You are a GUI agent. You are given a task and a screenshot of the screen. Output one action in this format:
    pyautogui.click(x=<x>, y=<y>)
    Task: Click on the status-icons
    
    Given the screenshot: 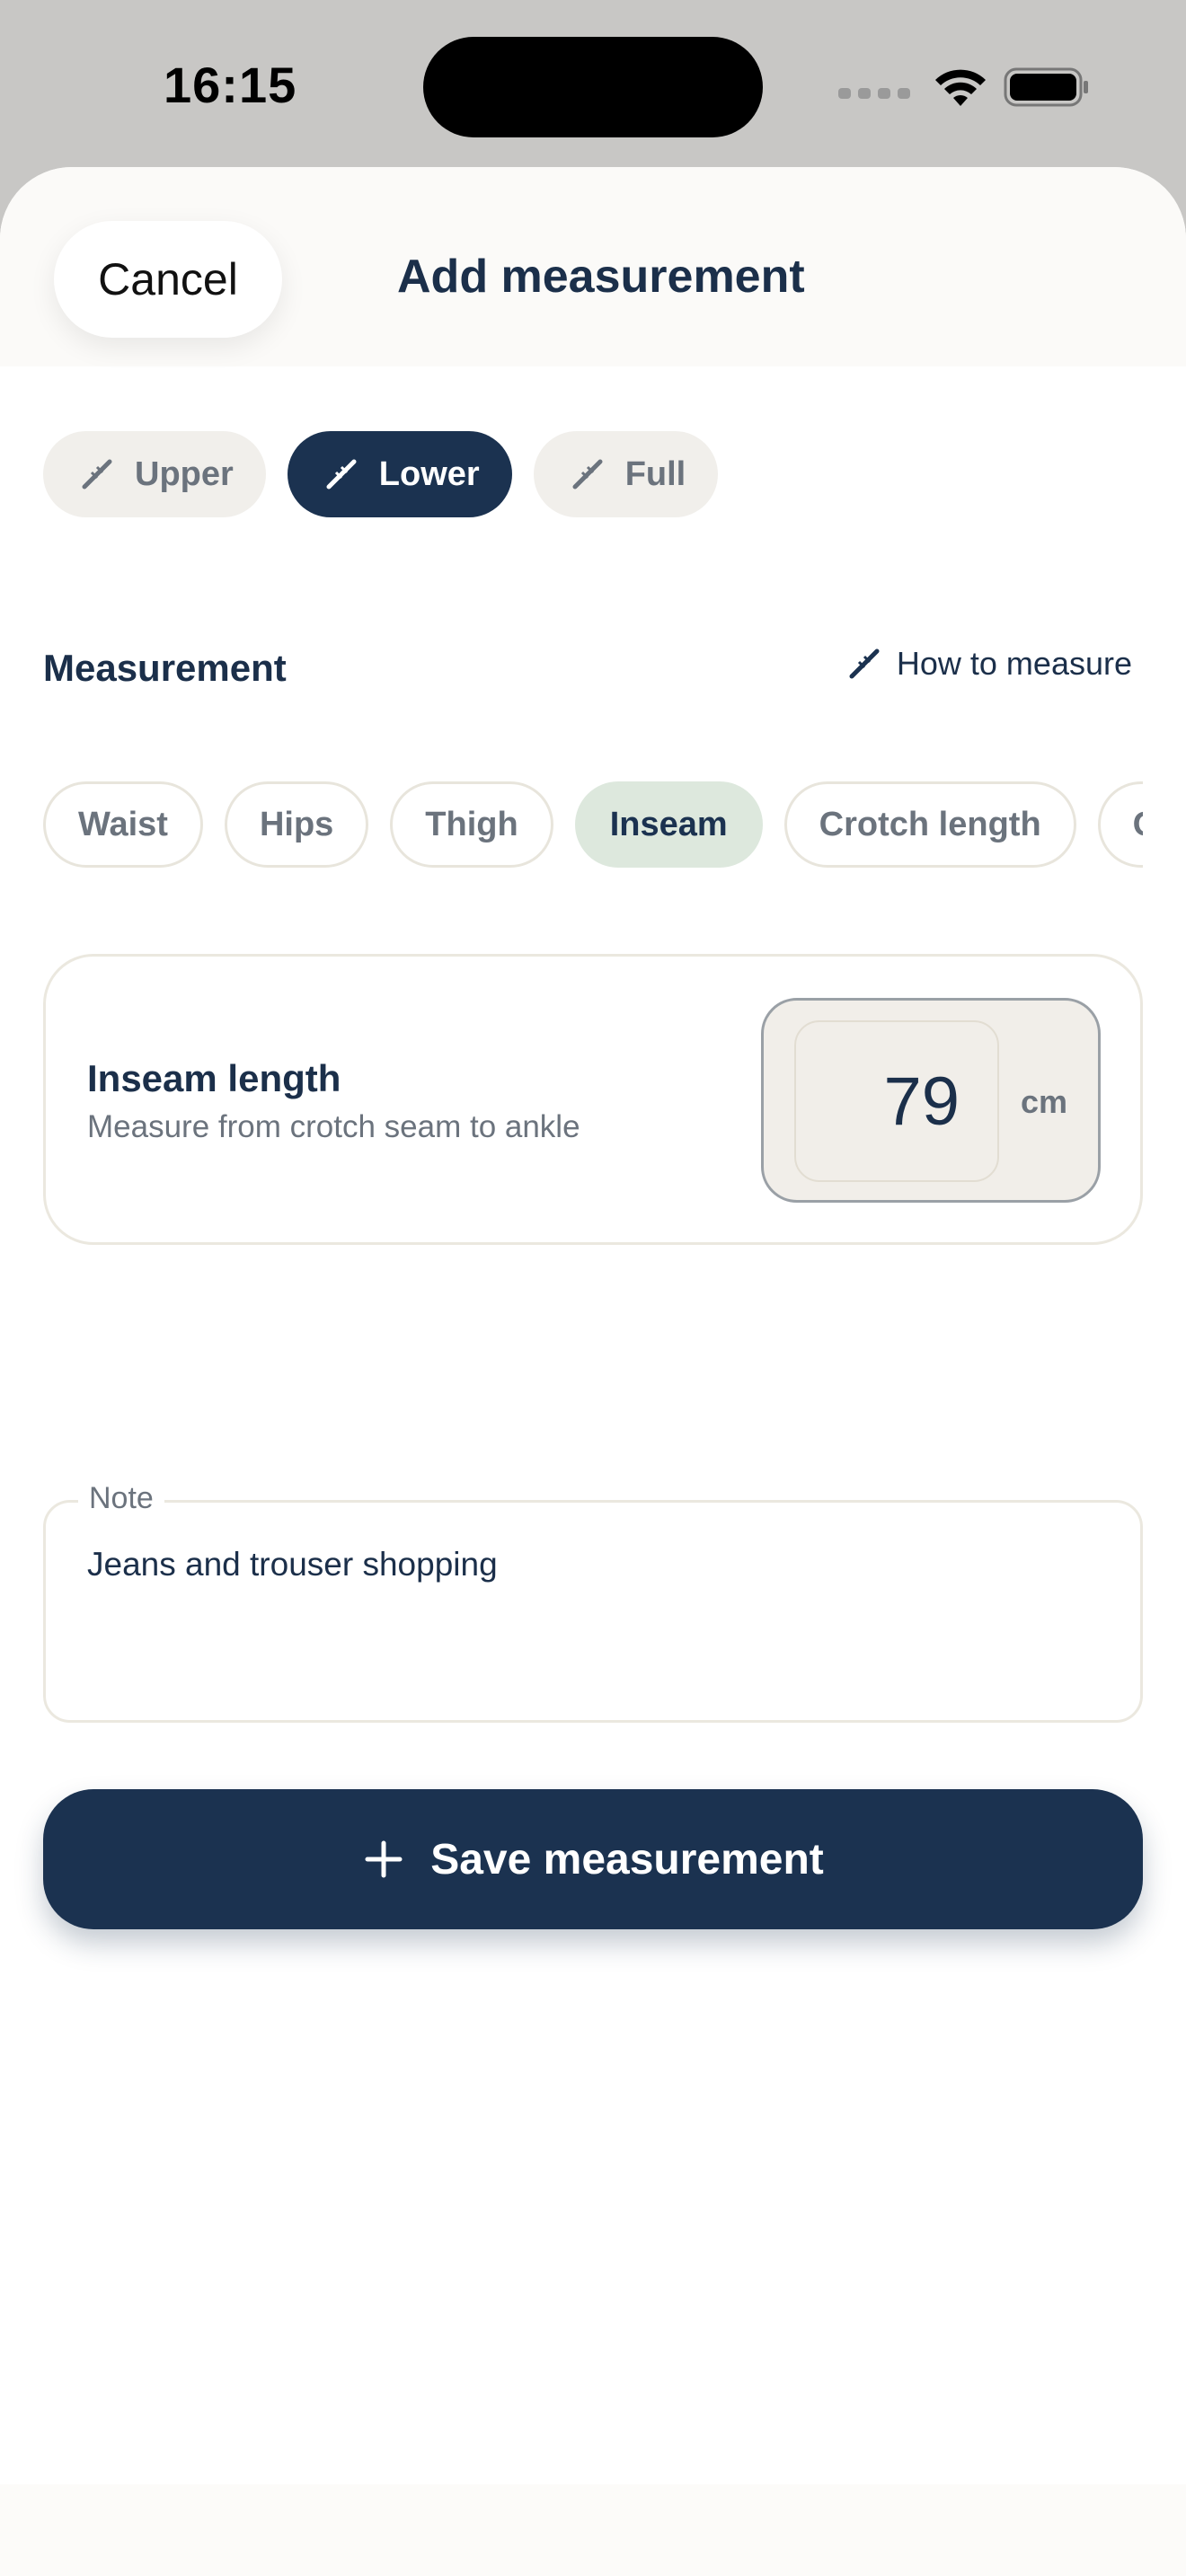 What is the action you would take?
    pyautogui.click(x=964, y=87)
    